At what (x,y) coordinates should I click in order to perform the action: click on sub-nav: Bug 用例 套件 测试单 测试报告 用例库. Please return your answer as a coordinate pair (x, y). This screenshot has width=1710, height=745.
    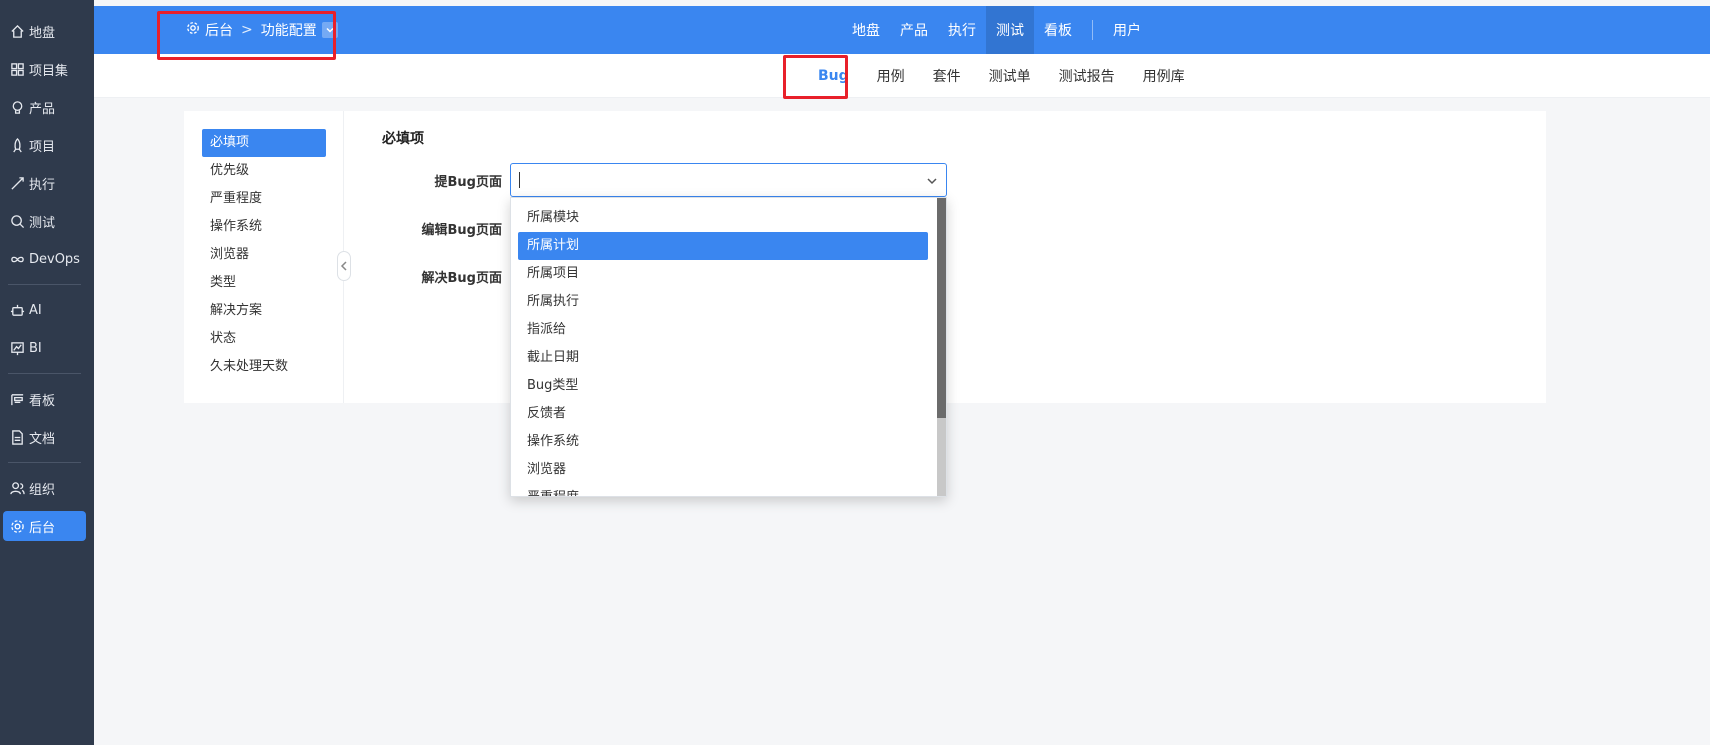
    Looking at the image, I should click on (1001, 76).